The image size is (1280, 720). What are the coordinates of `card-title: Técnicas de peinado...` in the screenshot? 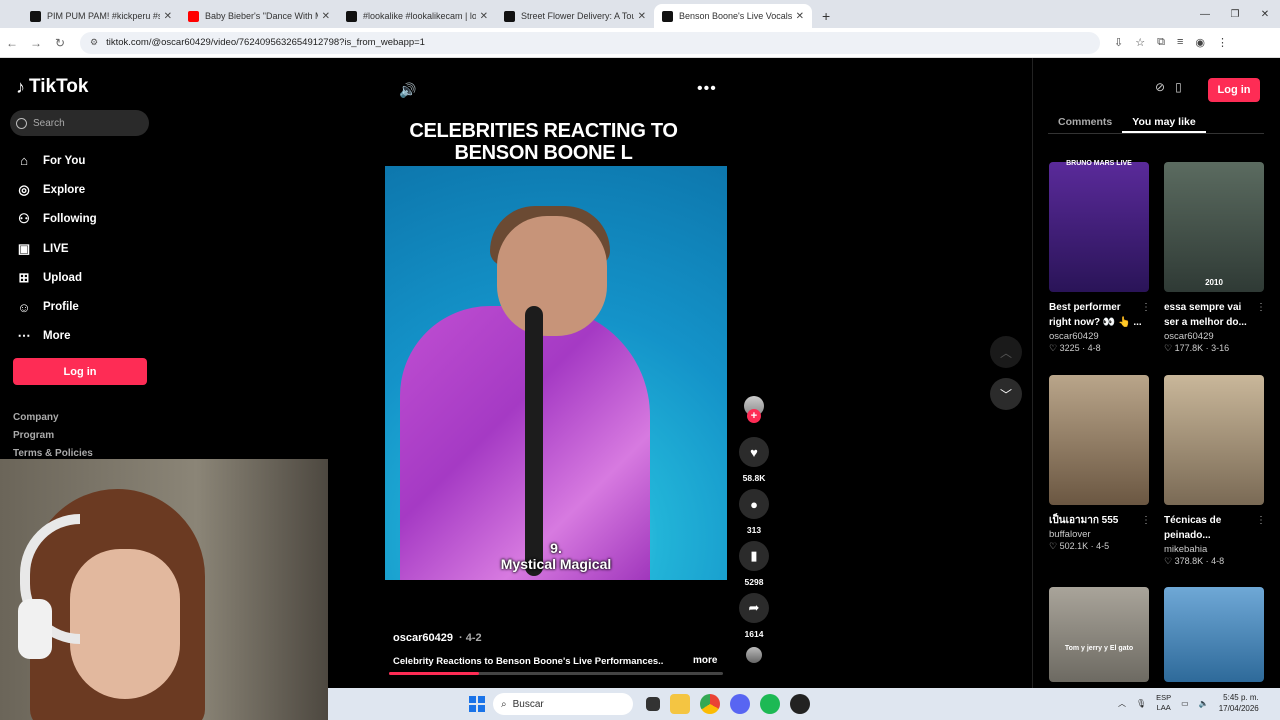 It's located at (1211, 528).